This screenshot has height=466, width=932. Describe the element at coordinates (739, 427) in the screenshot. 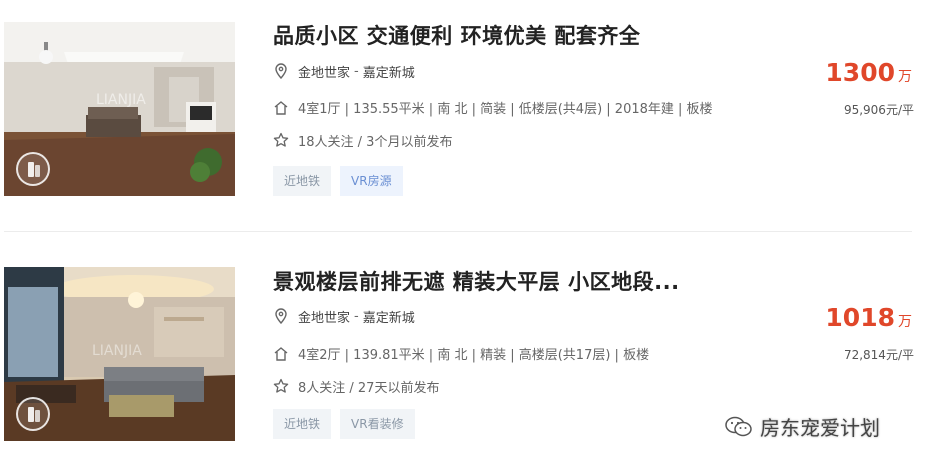

I see `wechat-icon` at that location.